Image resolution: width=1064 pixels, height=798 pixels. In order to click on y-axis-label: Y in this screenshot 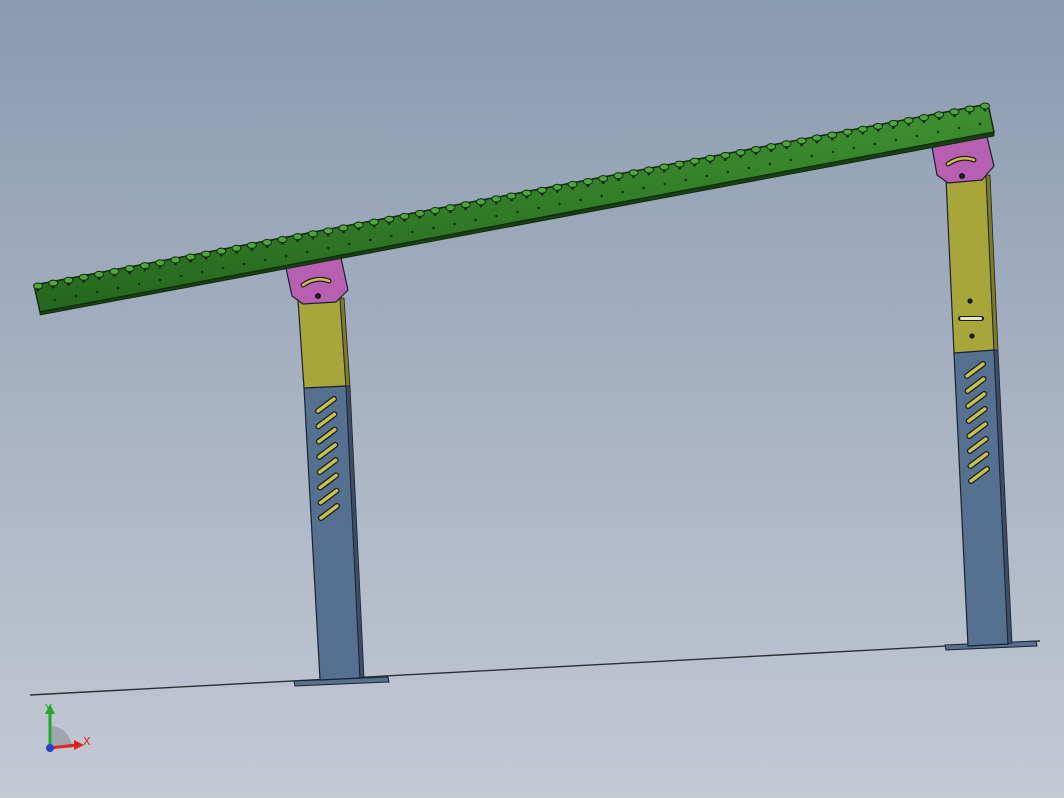, I will do `click(48, 708)`.